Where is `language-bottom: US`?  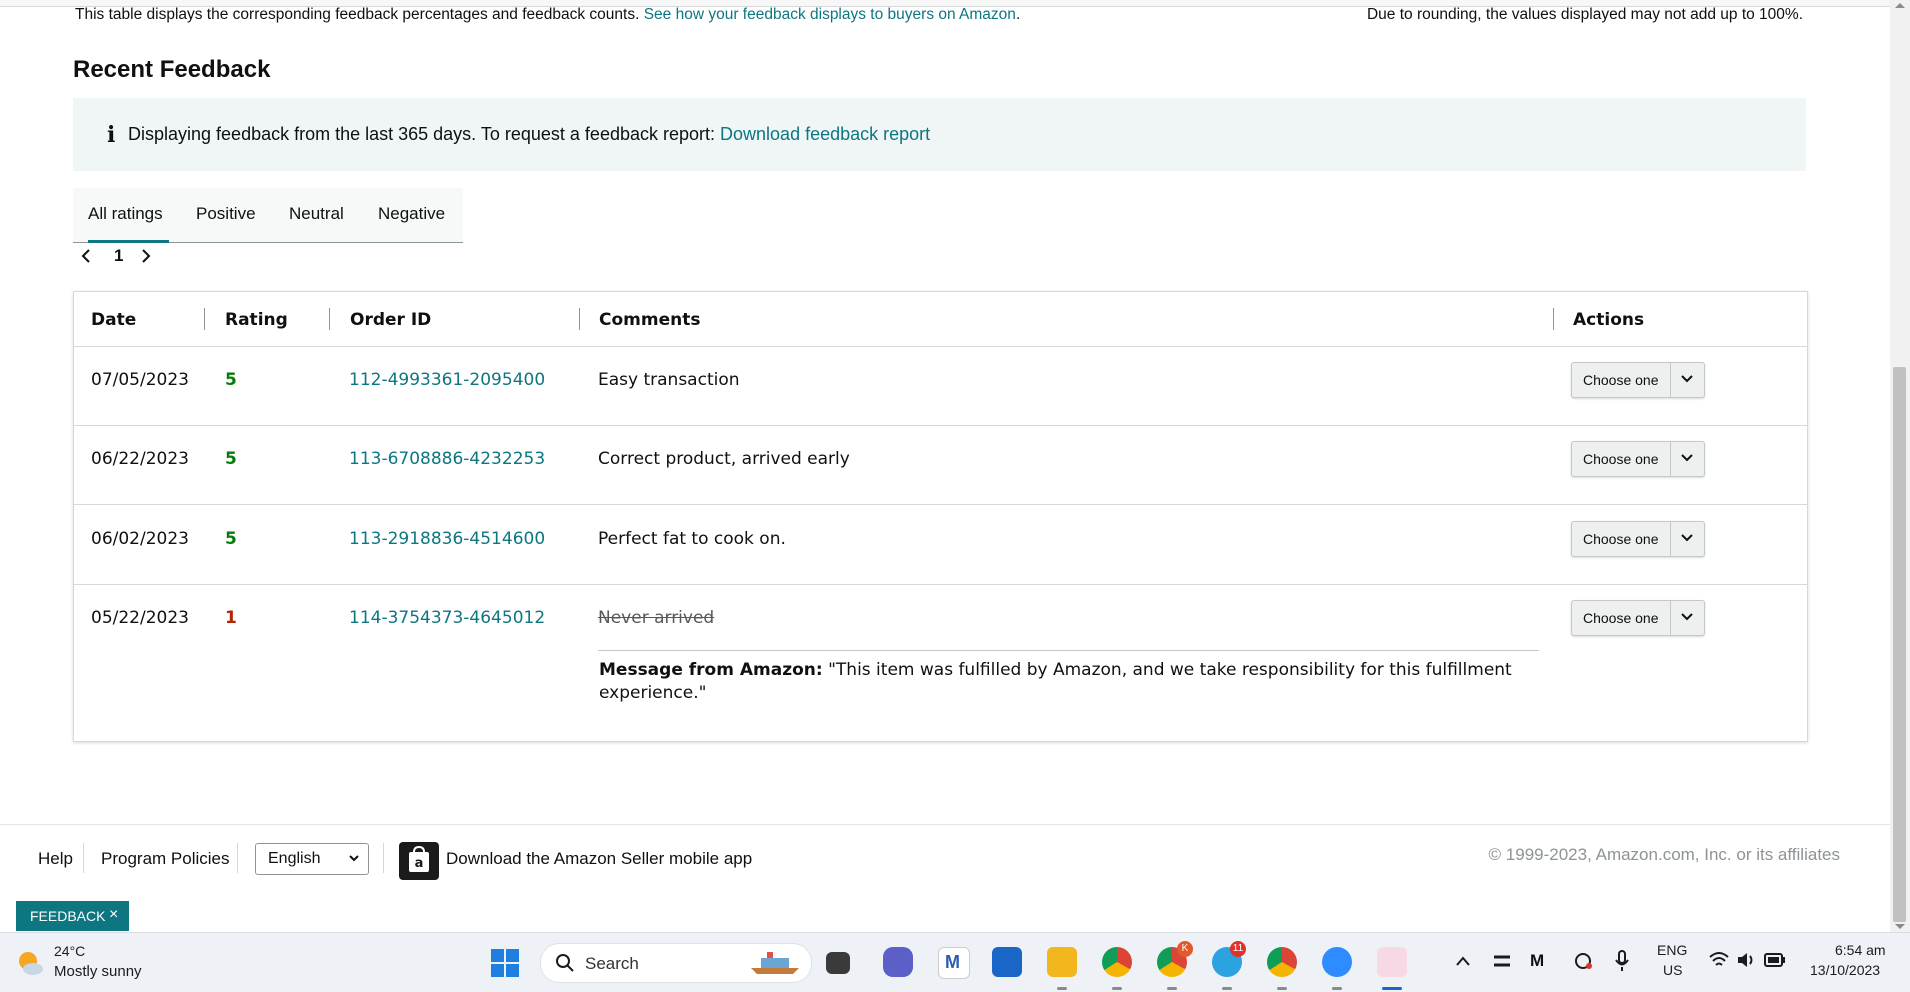
language-bottom: US is located at coordinates (1672, 970).